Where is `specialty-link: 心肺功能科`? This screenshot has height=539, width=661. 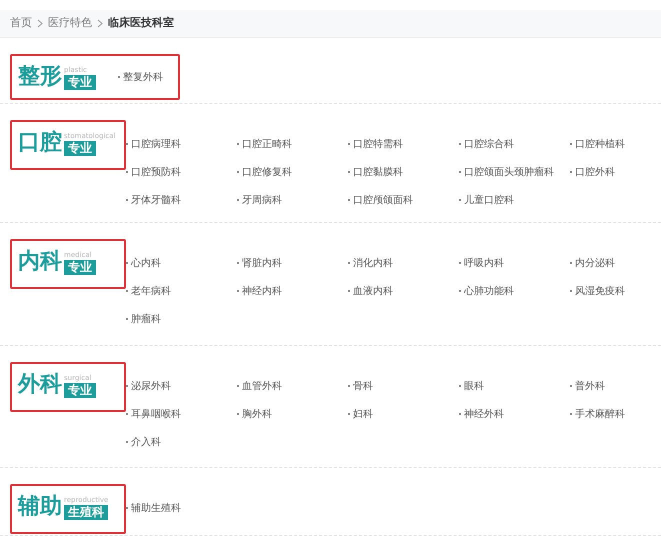 specialty-link: 心肺功能科 is located at coordinates (489, 291).